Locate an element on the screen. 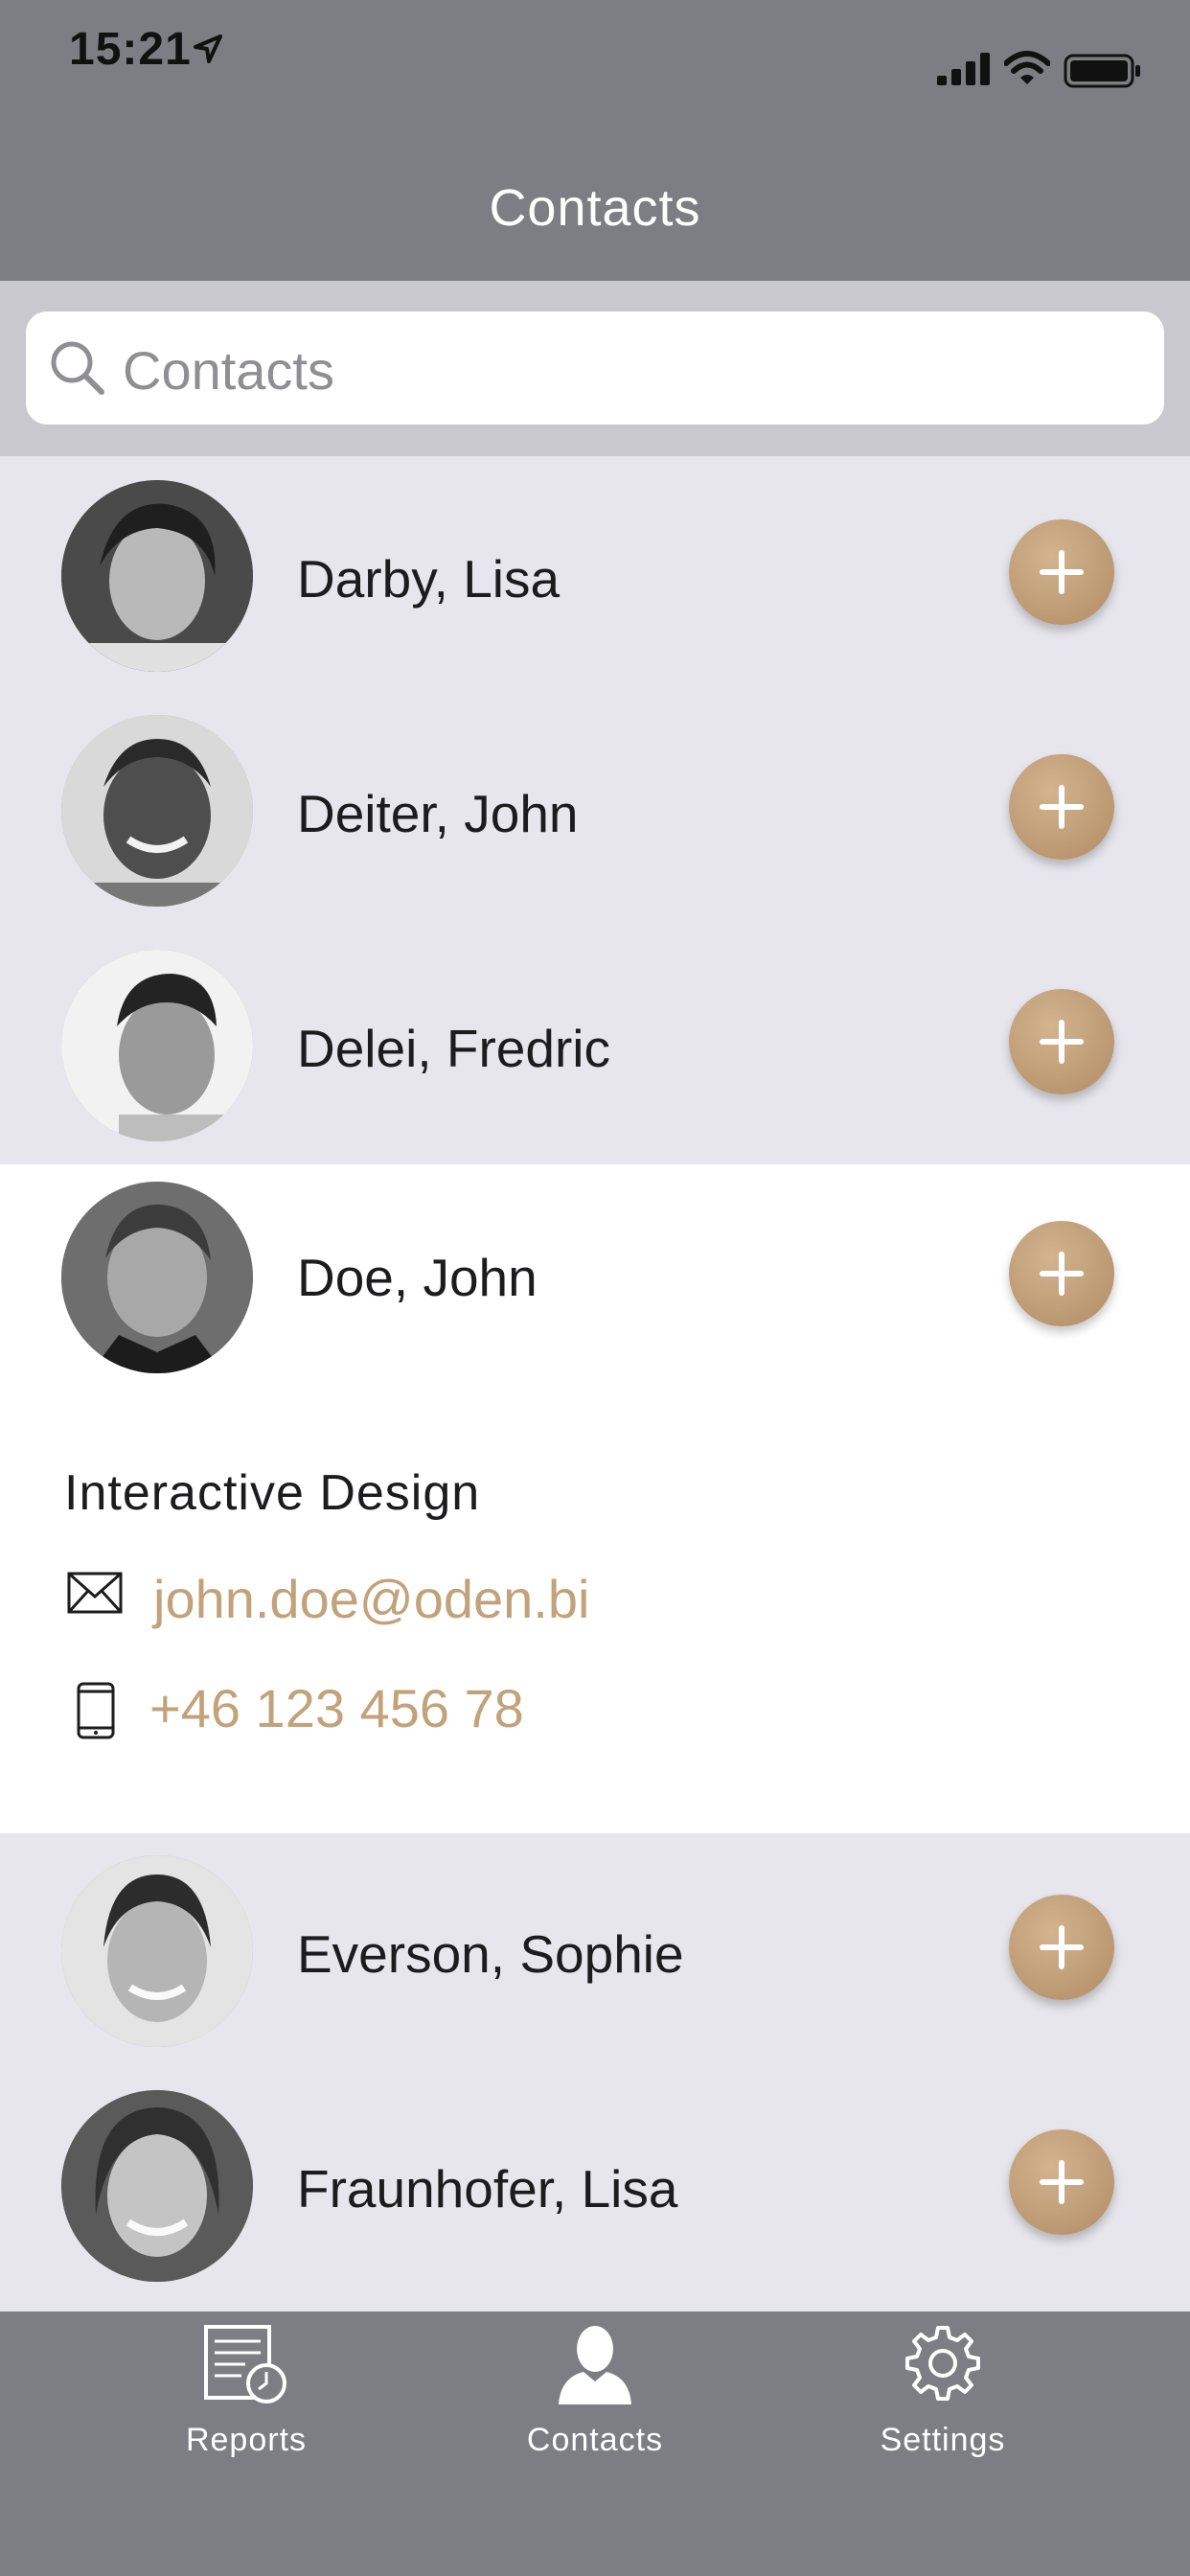 The image size is (1190, 2576). contact-row: Darby, Lisa is located at coordinates (595, 575).